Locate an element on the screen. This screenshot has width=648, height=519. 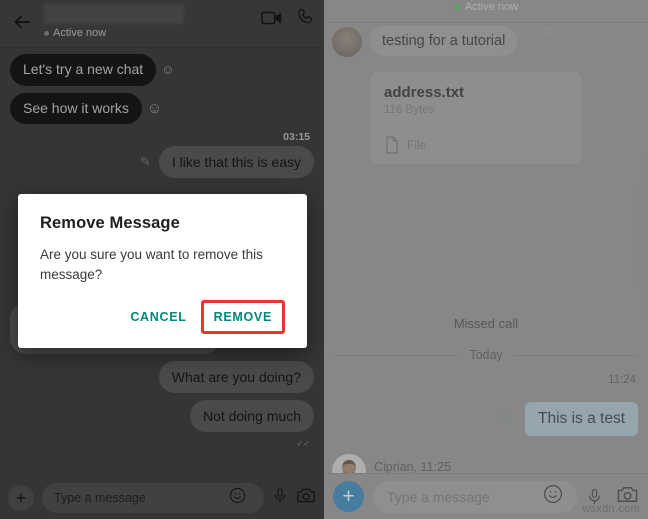
message-row: See how it works ☺ is located at coordinates (162, 108).